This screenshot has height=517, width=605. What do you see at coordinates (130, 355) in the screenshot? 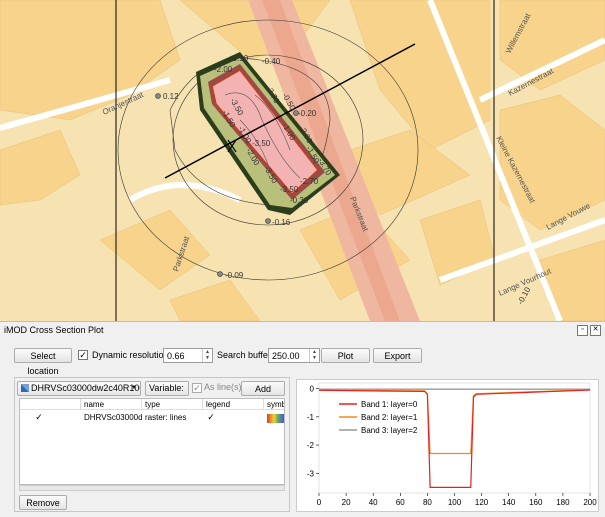
I see `dynamic-resolution-label: Dynamic resolution` at bounding box center [130, 355].